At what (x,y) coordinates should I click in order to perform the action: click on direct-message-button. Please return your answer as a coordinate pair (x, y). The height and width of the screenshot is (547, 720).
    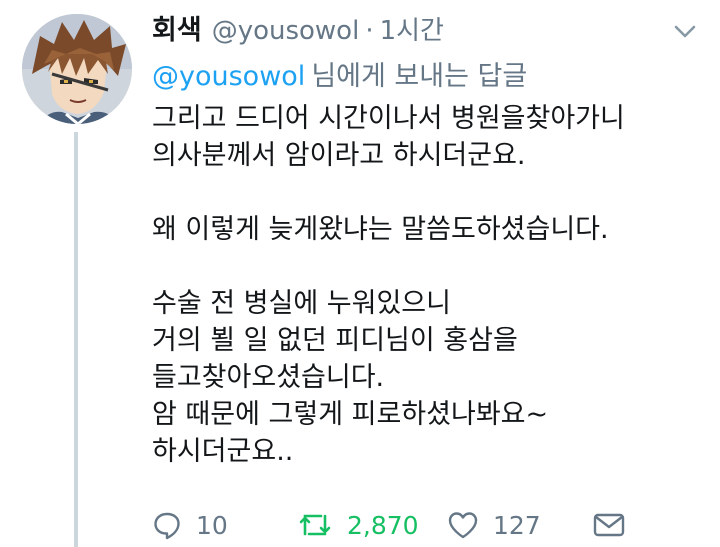
    Looking at the image, I should click on (609, 525).